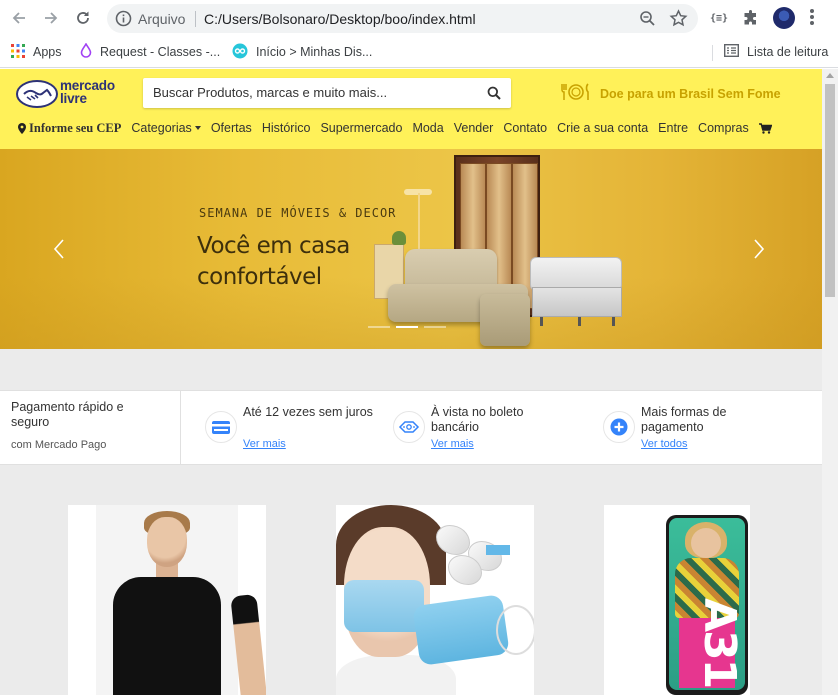 This screenshot has height=695, width=838. I want to click on bookmarks-divider, so click(712, 53).